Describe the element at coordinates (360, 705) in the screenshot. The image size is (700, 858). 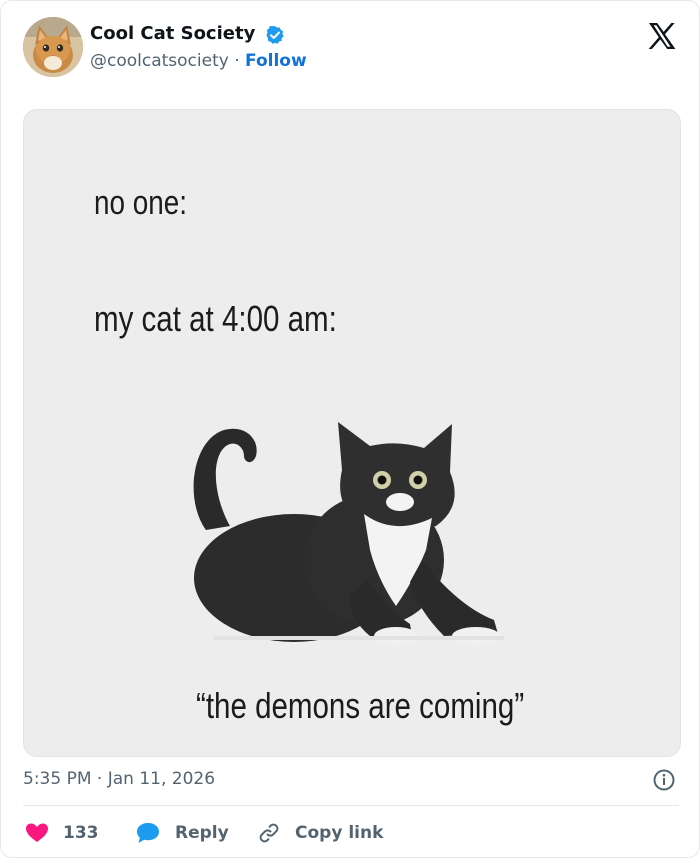
I see `meme-caption: “the demons are coming”` at that location.